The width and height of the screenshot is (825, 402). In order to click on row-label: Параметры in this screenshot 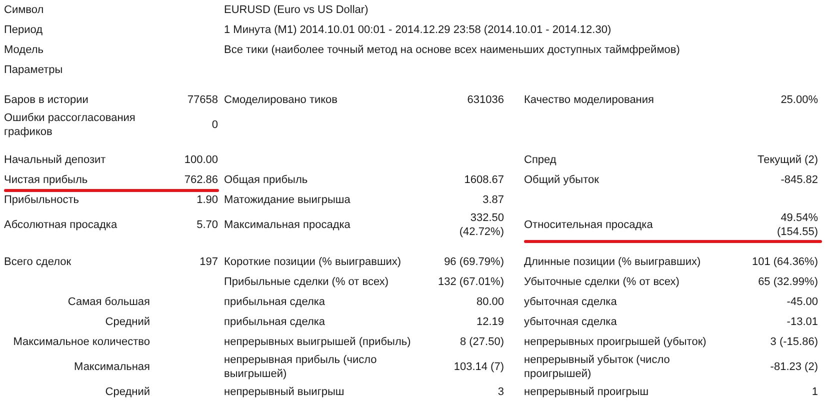, I will do `click(33, 70)`.